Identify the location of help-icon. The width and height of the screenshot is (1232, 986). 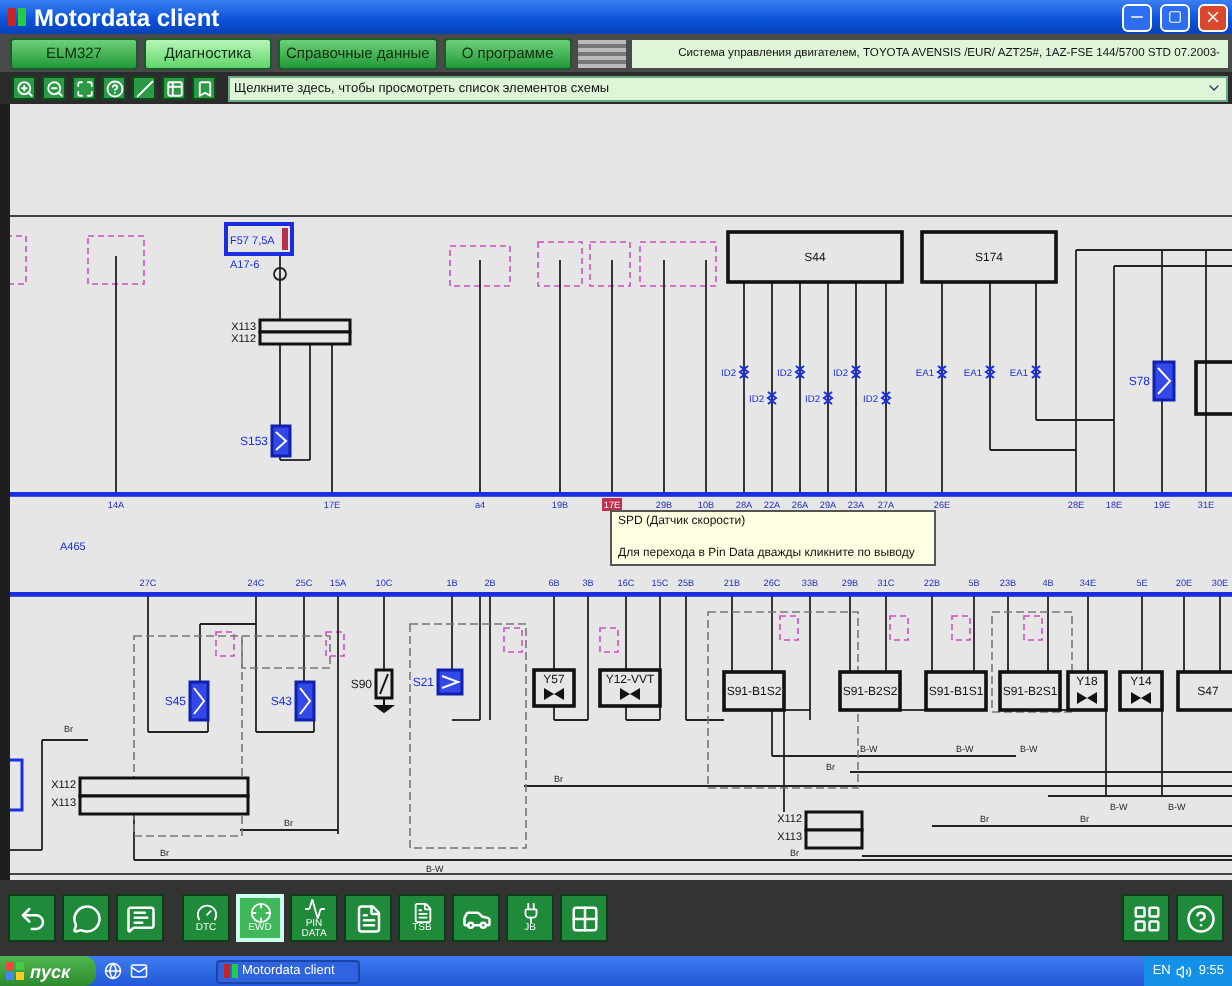
(1200, 918).